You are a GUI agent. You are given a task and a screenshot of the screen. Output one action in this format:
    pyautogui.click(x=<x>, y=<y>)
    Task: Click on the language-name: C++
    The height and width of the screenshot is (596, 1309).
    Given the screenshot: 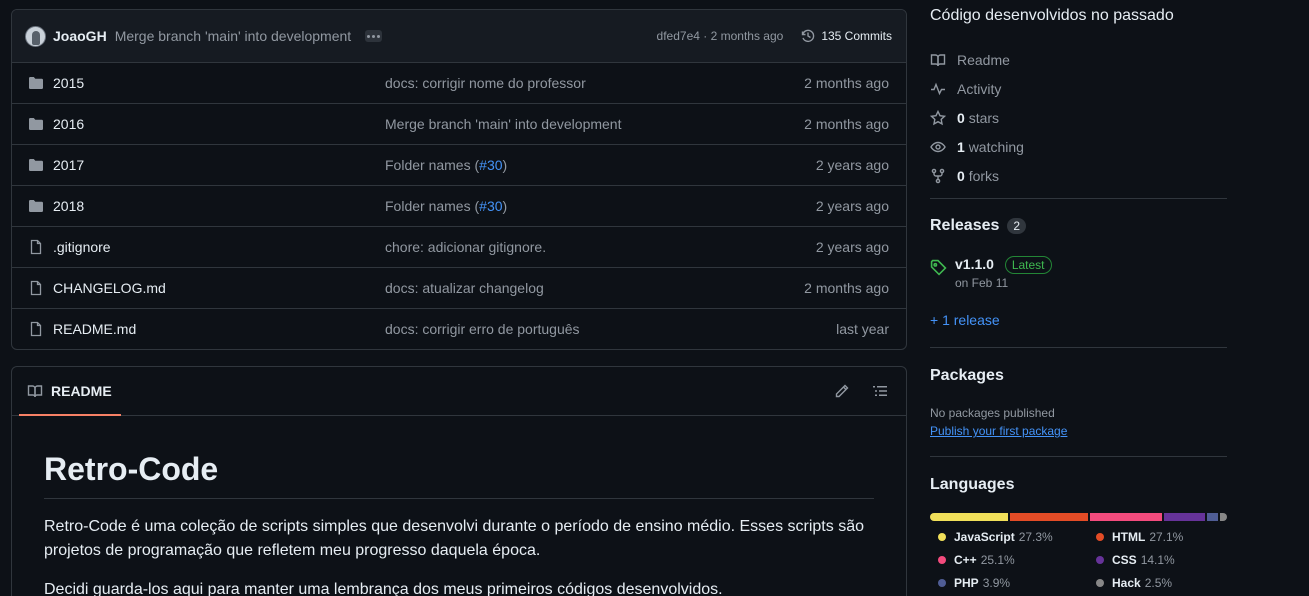 What is the action you would take?
    pyautogui.click(x=965, y=560)
    